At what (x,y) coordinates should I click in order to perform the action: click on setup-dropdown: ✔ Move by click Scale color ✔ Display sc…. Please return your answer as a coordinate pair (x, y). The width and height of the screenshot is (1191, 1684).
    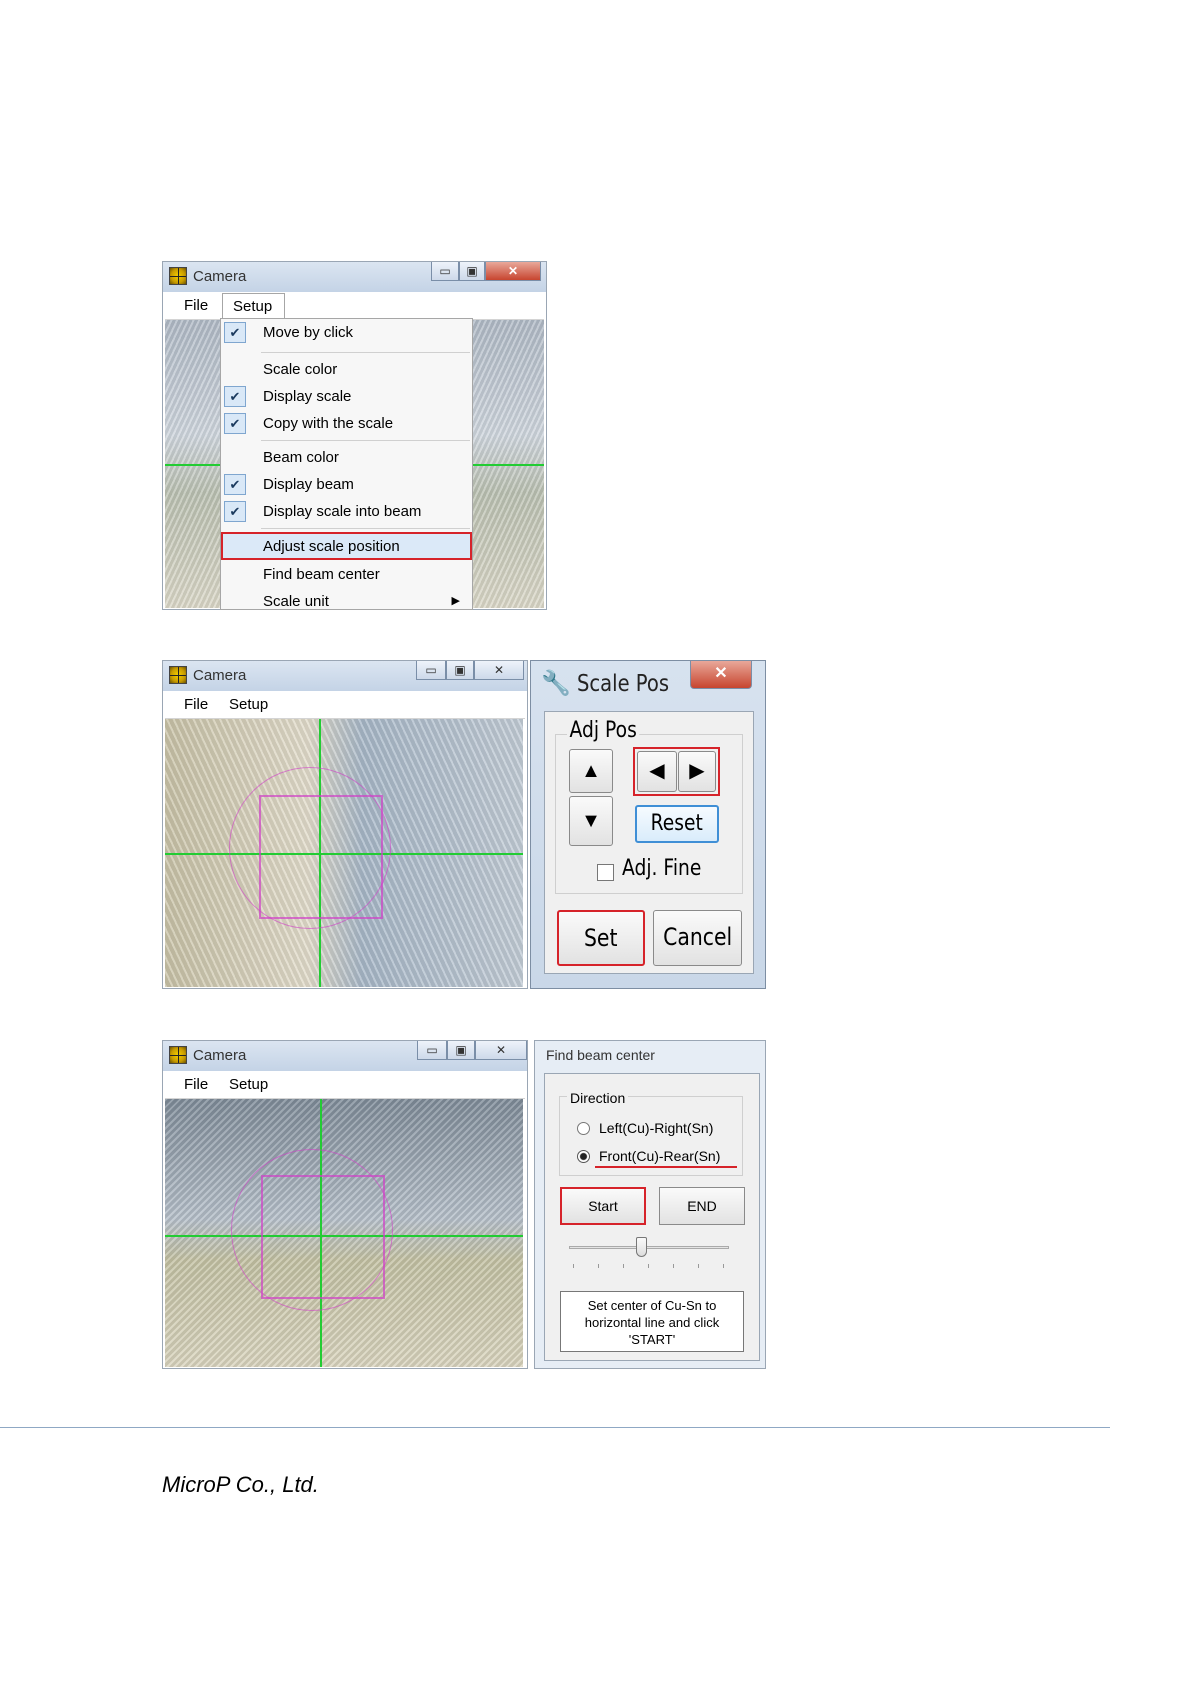
    Looking at the image, I should click on (346, 464).